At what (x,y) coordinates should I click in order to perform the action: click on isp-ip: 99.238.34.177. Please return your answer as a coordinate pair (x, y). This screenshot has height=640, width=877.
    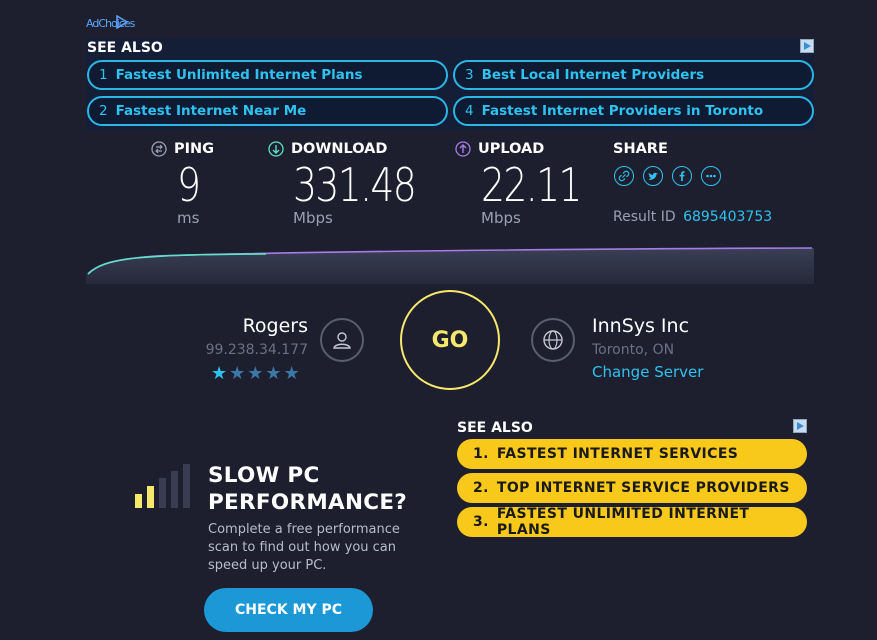
    Looking at the image, I should click on (256, 350).